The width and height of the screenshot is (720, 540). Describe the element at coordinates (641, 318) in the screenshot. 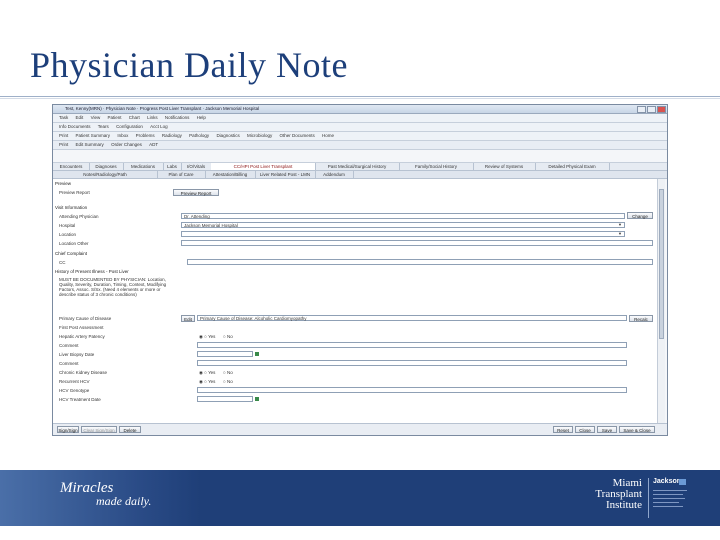

I see `recalc-button: Recalc` at that location.